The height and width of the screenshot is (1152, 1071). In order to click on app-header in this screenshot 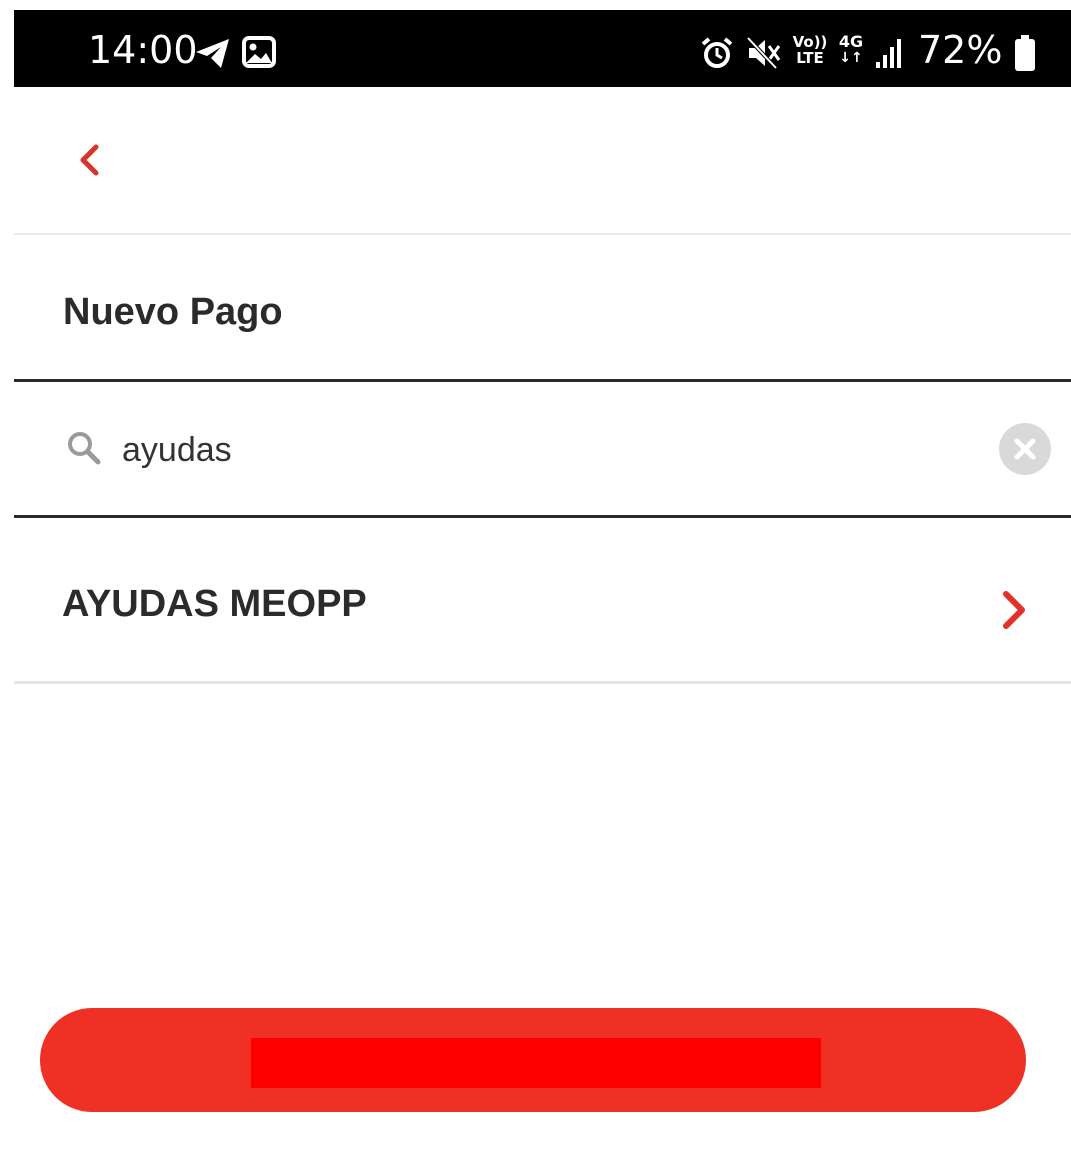, I will do `click(542, 161)`.